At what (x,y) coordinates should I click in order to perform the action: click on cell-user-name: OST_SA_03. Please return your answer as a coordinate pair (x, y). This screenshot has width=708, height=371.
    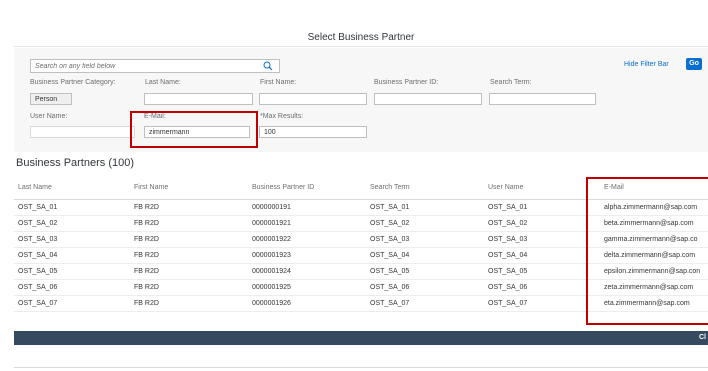
    Looking at the image, I should click on (508, 239).